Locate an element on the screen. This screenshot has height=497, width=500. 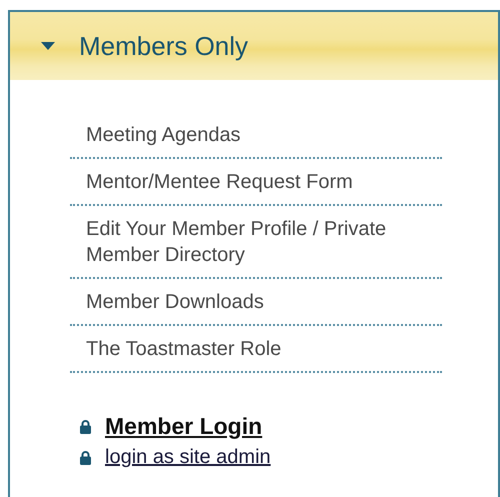
login-link: login as site admin is located at coordinates (188, 457).